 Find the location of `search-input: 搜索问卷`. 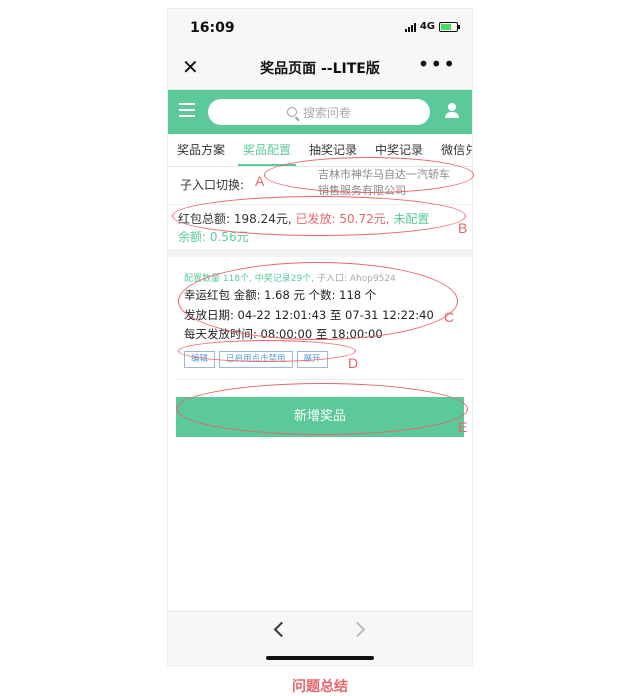

search-input: 搜索问卷 is located at coordinates (319, 112).